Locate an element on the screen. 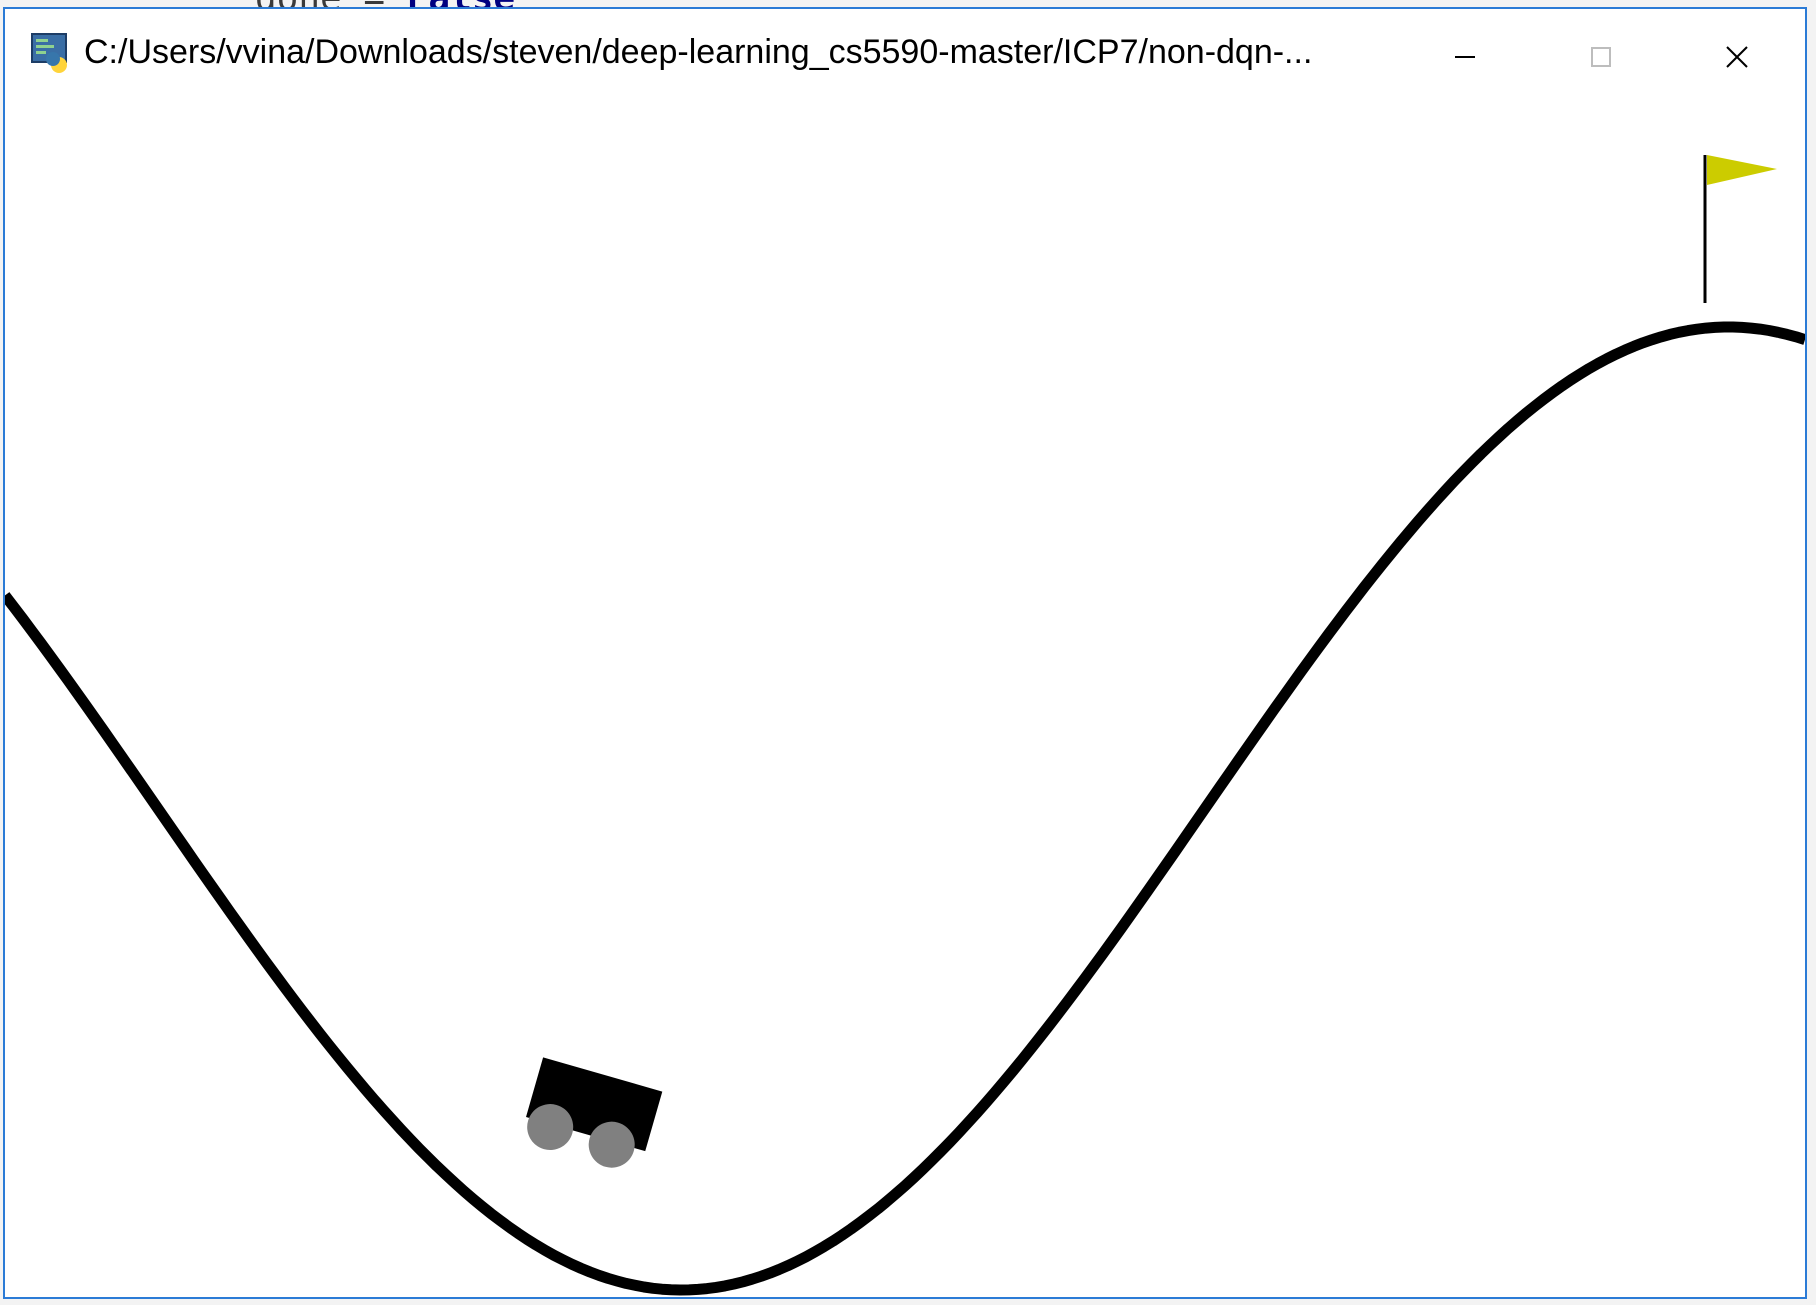  goal-flag is located at coordinates (1740, 229).